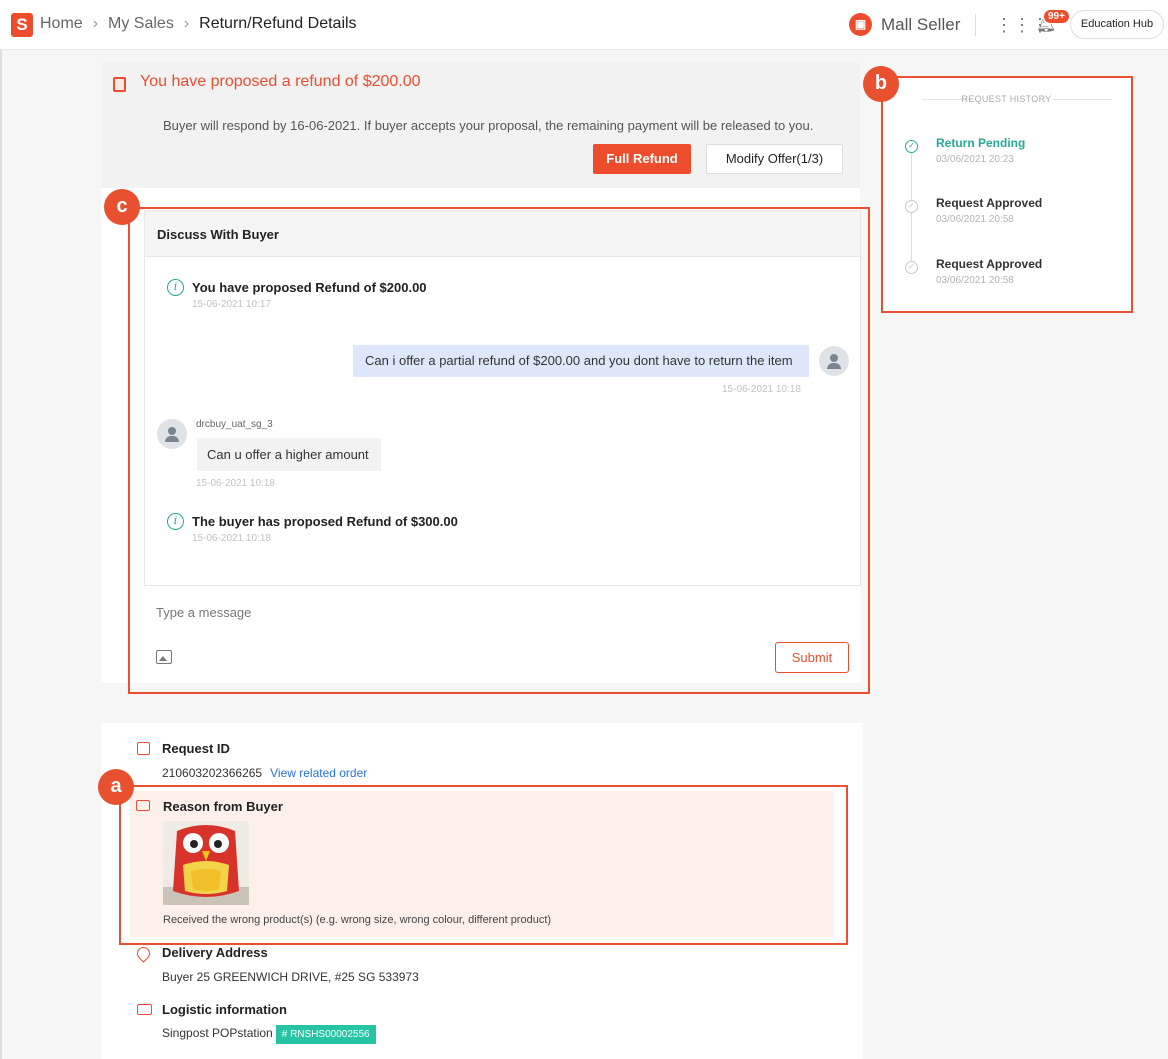  Describe the element at coordinates (212, 773) in the screenshot. I see `request-id-value: 210603202366265` at that location.